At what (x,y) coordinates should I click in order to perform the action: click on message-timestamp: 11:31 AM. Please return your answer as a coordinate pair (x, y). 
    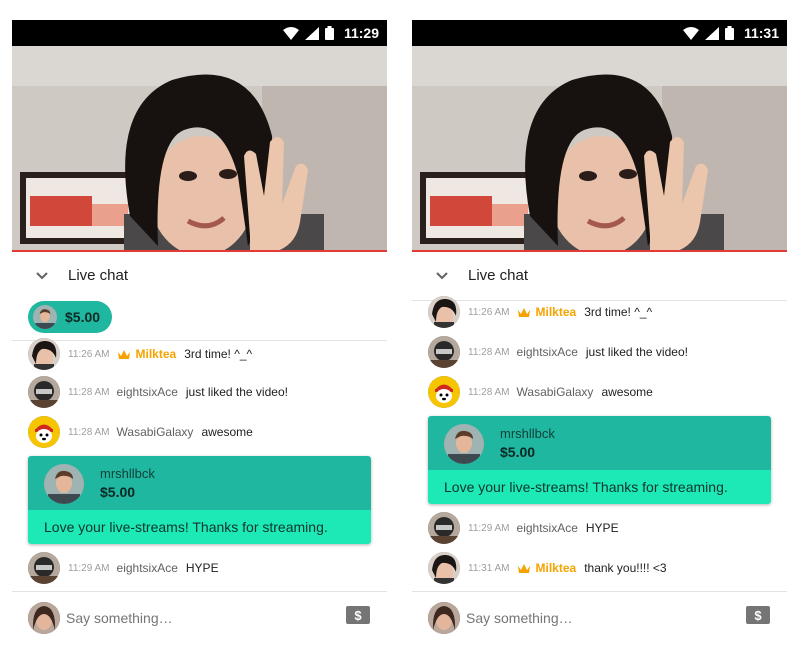
    Looking at the image, I should click on (489, 568).